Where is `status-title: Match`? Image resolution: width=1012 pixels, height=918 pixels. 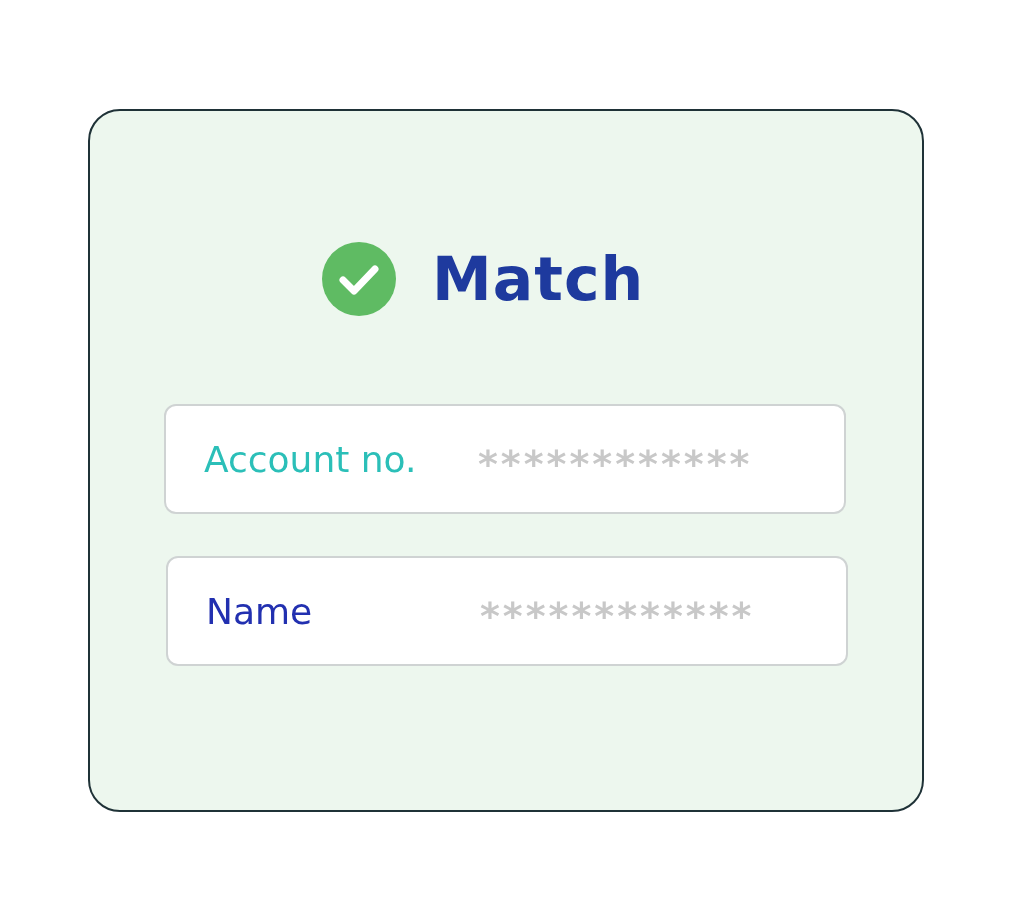
status-title: Match is located at coordinates (538, 279).